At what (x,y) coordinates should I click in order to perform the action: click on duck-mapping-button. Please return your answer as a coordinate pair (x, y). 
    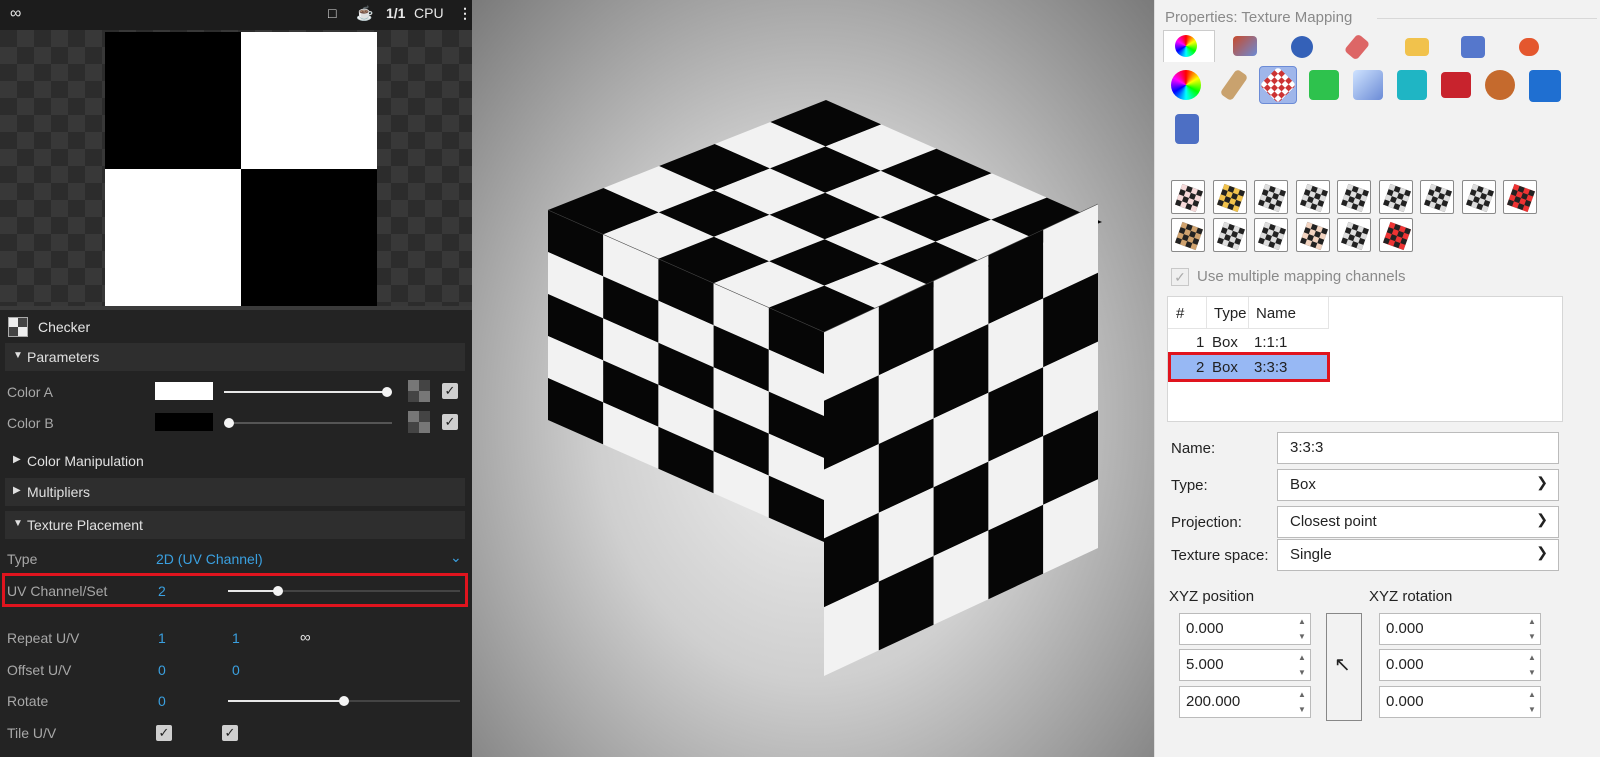
    Looking at the image, I should click on (1229, 197).